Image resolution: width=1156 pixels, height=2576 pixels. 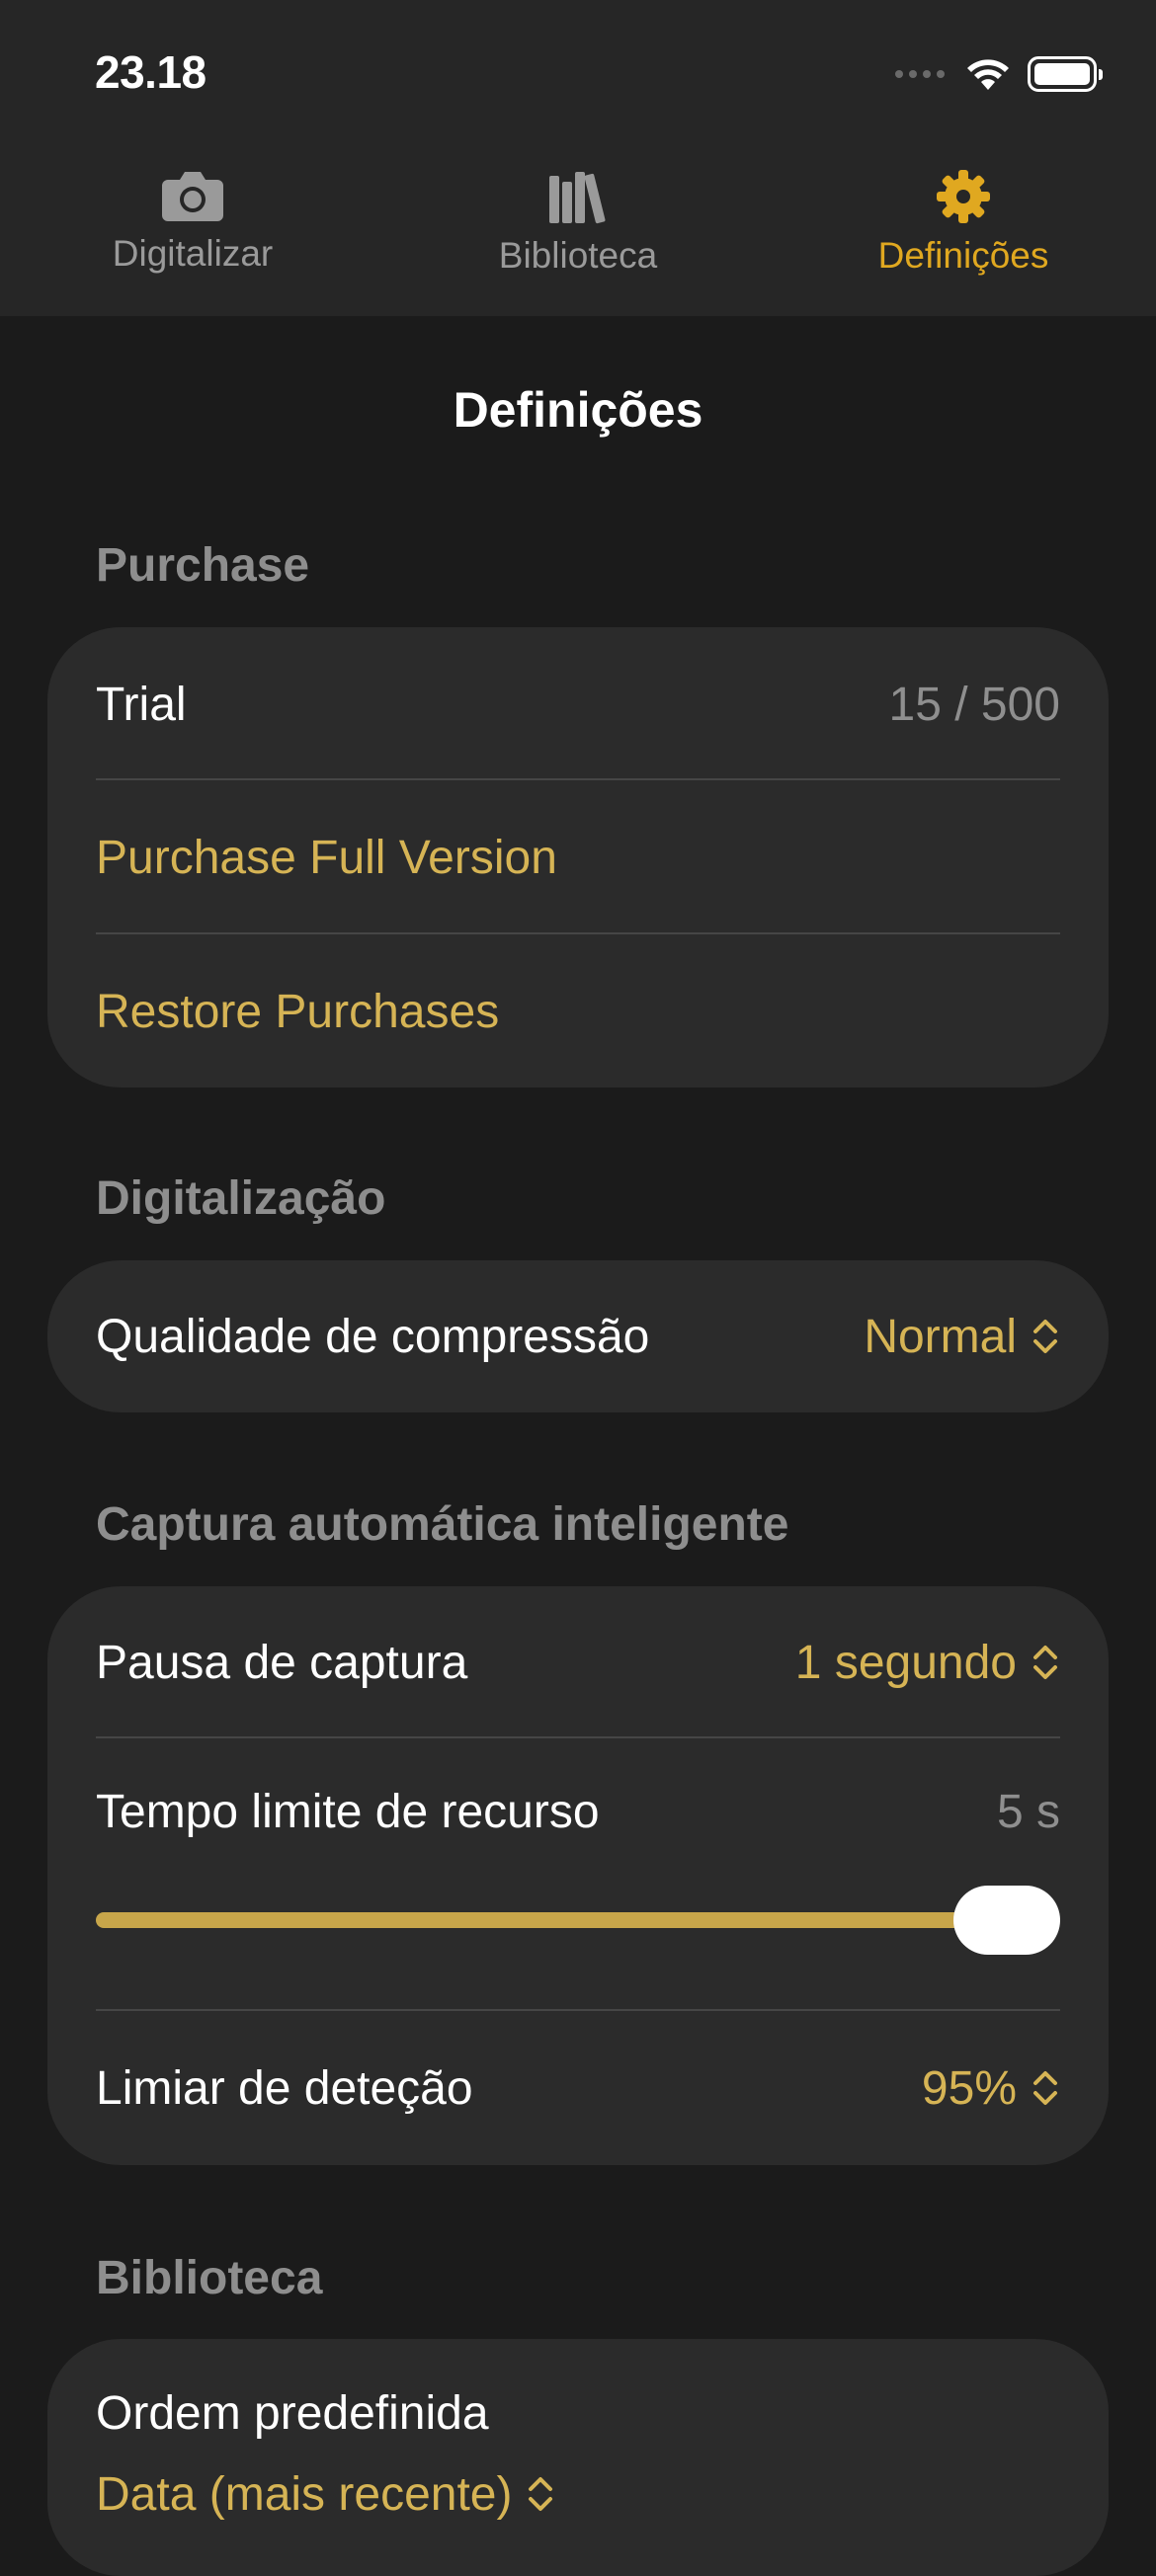 What do you see at coordinates (969, 2088) in the screenshot?
I see `detection-threshold-value: 95%` at bounding box center [969, 2088].